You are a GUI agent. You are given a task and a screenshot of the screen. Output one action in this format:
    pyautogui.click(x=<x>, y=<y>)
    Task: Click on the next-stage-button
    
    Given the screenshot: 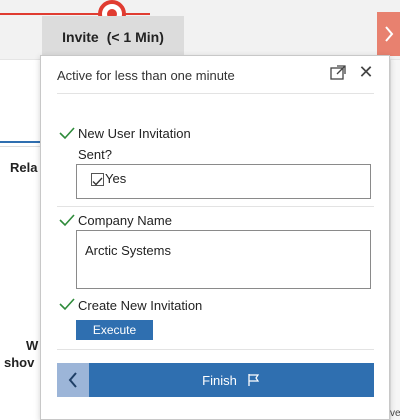 What is the action you would take?
    pyautogui.click(x=388, y=34)
    